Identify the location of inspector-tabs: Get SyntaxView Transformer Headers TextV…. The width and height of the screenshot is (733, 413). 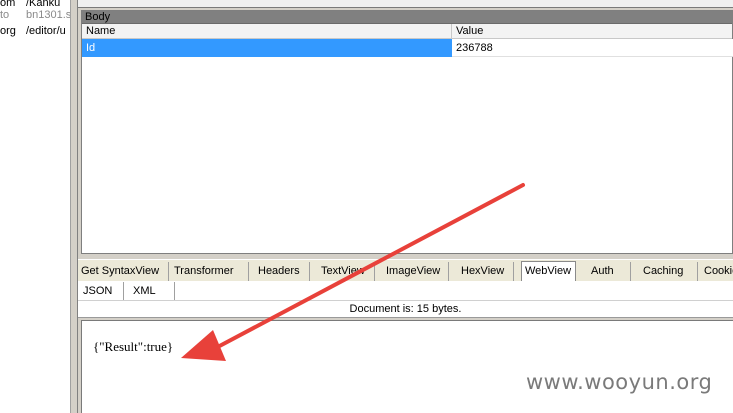
(405, 270).